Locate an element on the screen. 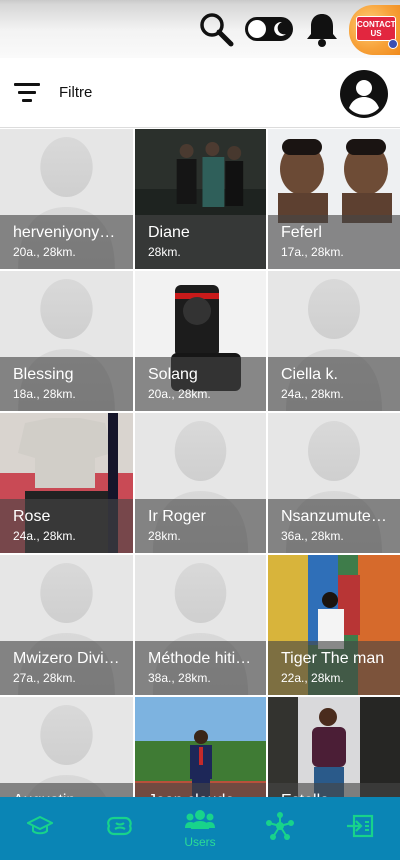 This screenshot has width=400, height=860. nav-item-graduation-cap is located at coordinates (40, 828).